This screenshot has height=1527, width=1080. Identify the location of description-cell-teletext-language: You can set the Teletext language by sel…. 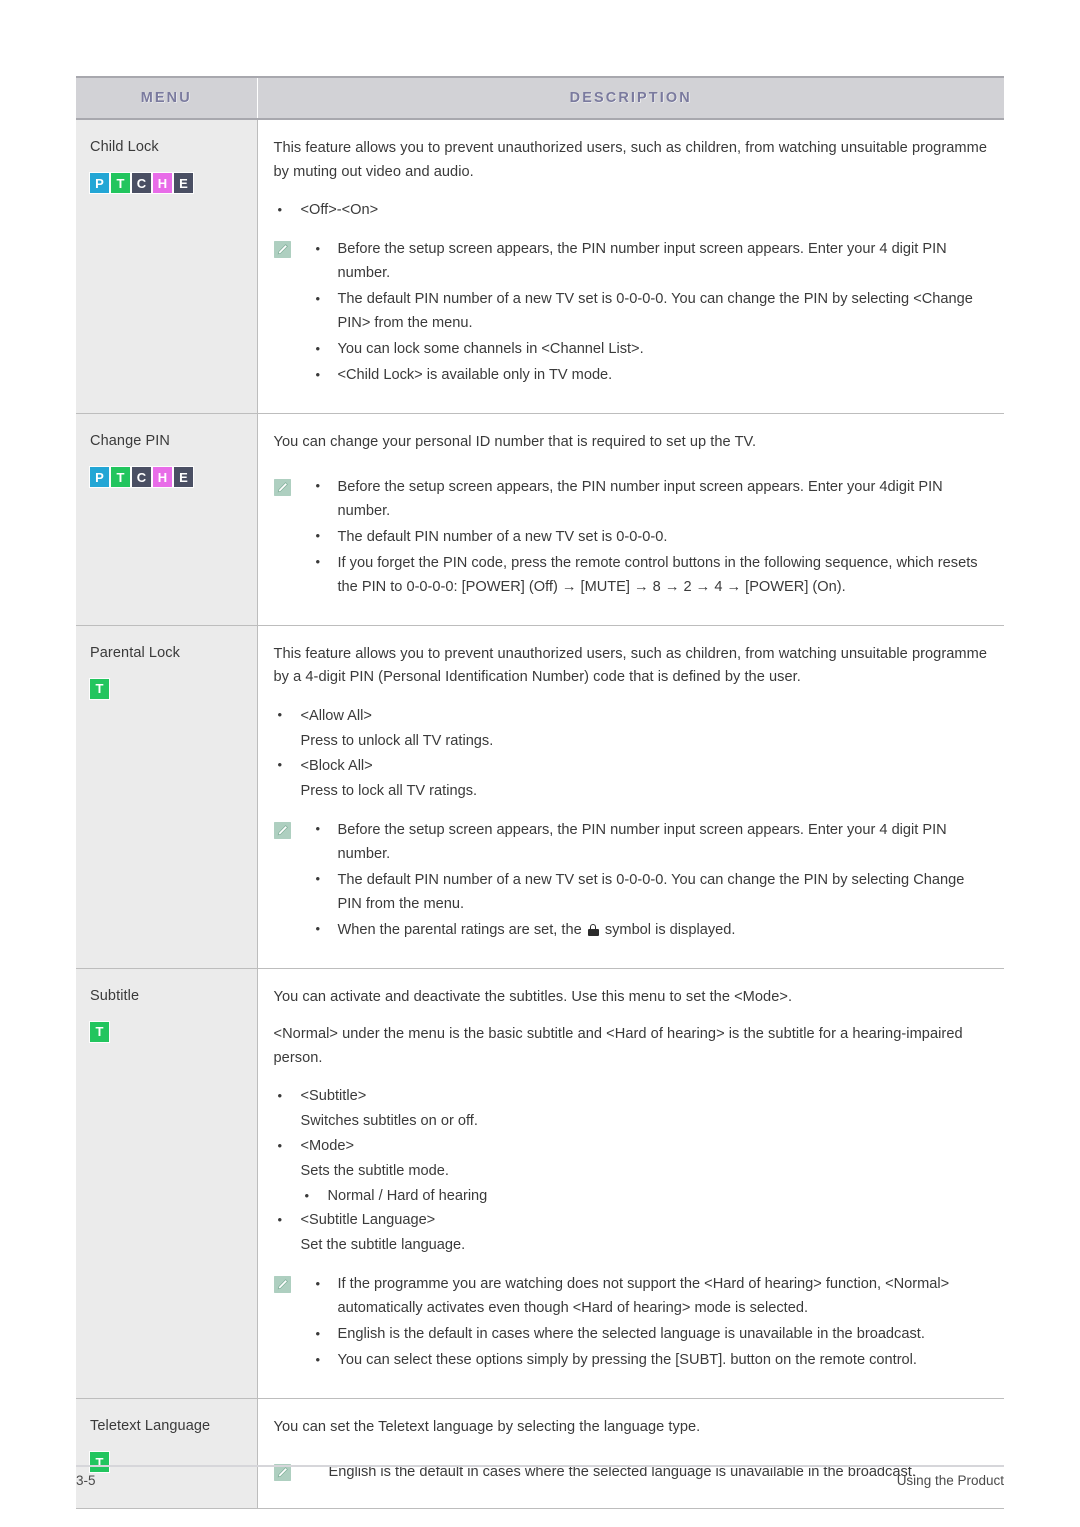
(630, 1453).